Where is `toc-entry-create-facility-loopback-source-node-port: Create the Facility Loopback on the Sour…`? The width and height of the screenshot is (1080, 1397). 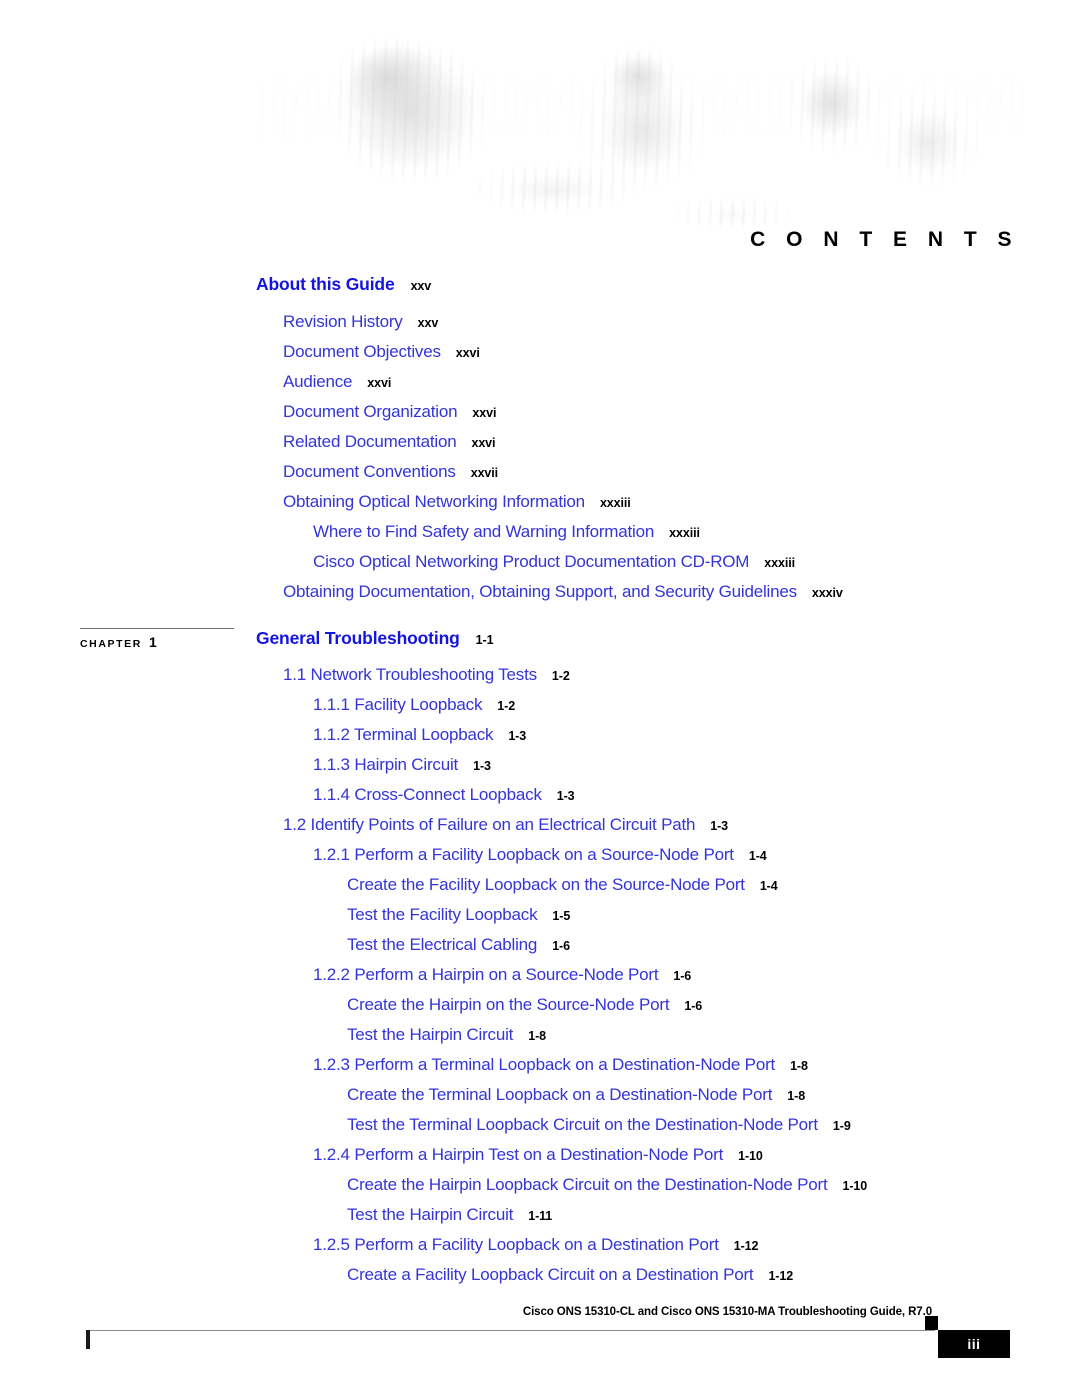 toc-entry-create-facility-loopback-source-node-port: Create the Facility Loopback on the Sour… is located at coordinates (540, 884).